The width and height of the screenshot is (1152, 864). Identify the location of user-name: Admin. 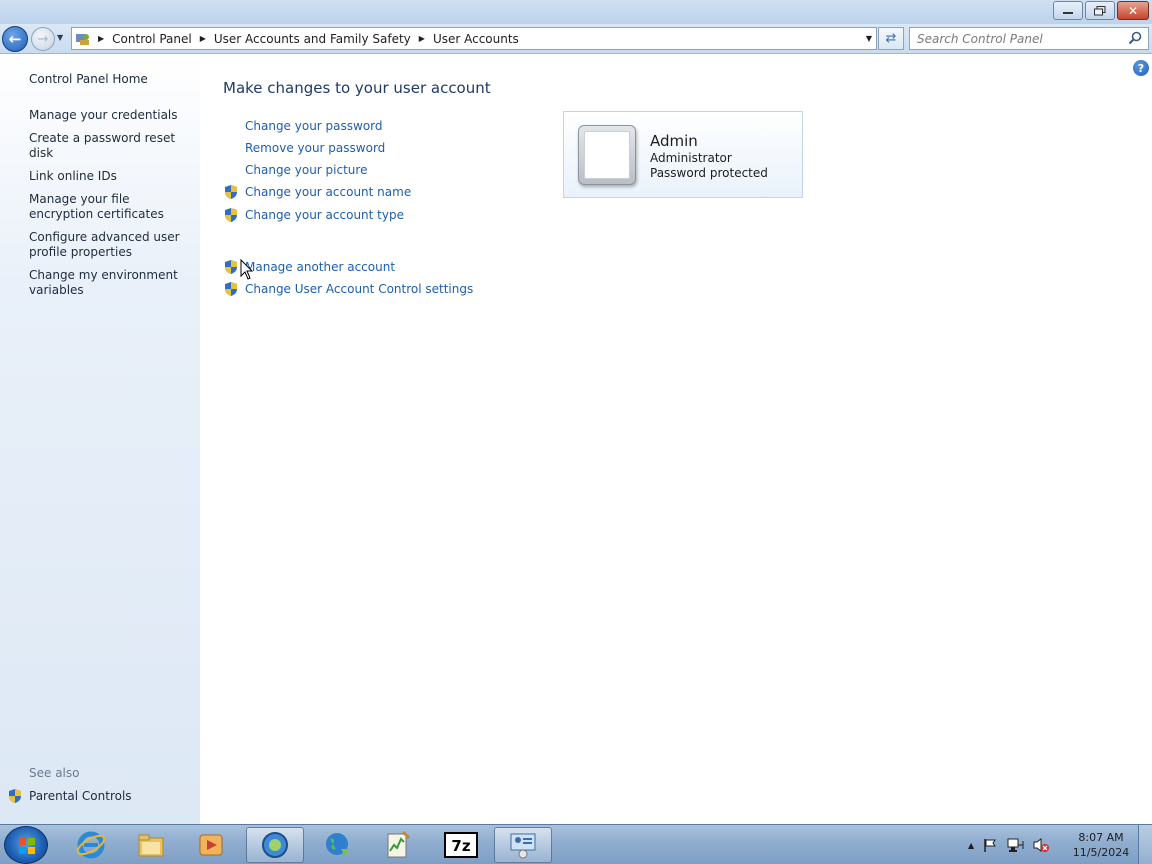
(674, 141).